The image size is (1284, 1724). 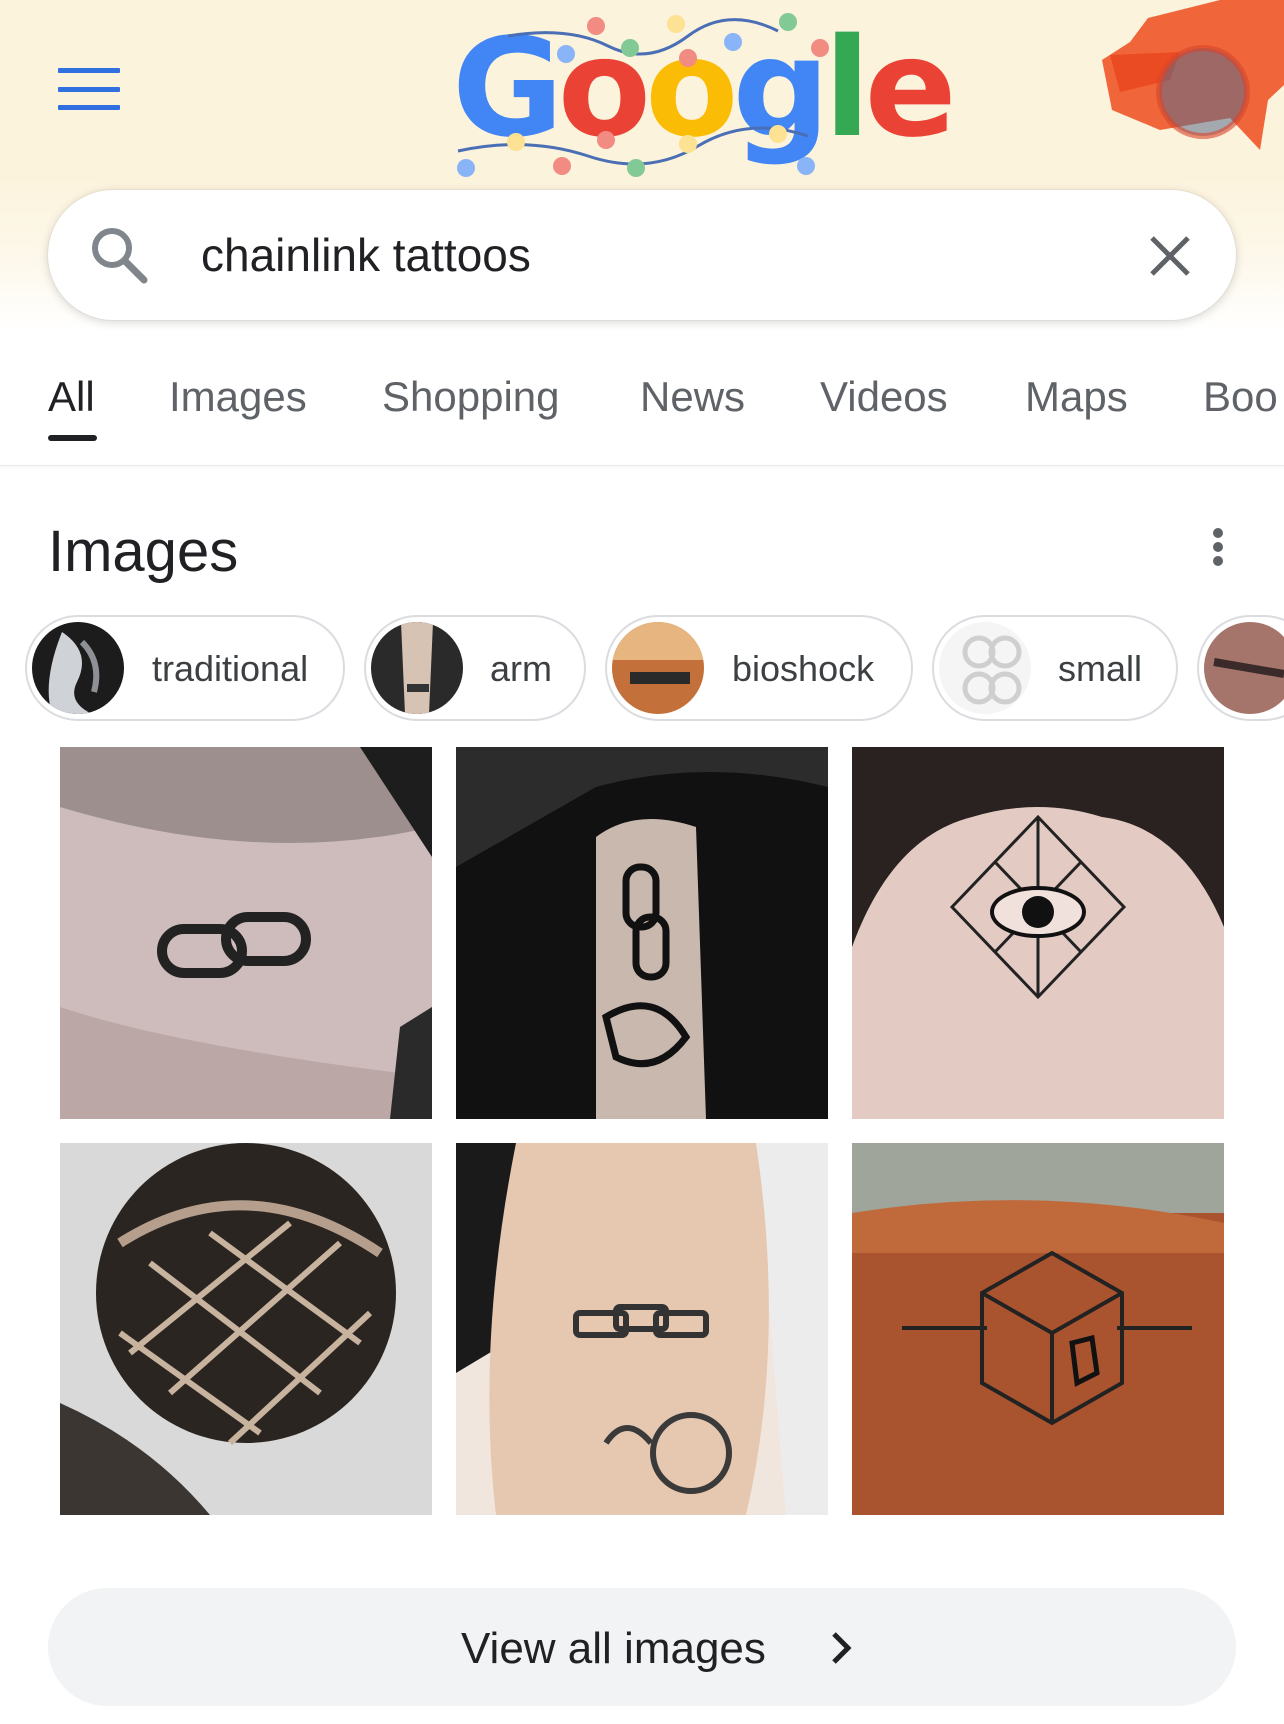 What do you see at coordinates (803, 668) in the screenshot?
I see `chip-label: bioshock` at bounding box center [803, 668].